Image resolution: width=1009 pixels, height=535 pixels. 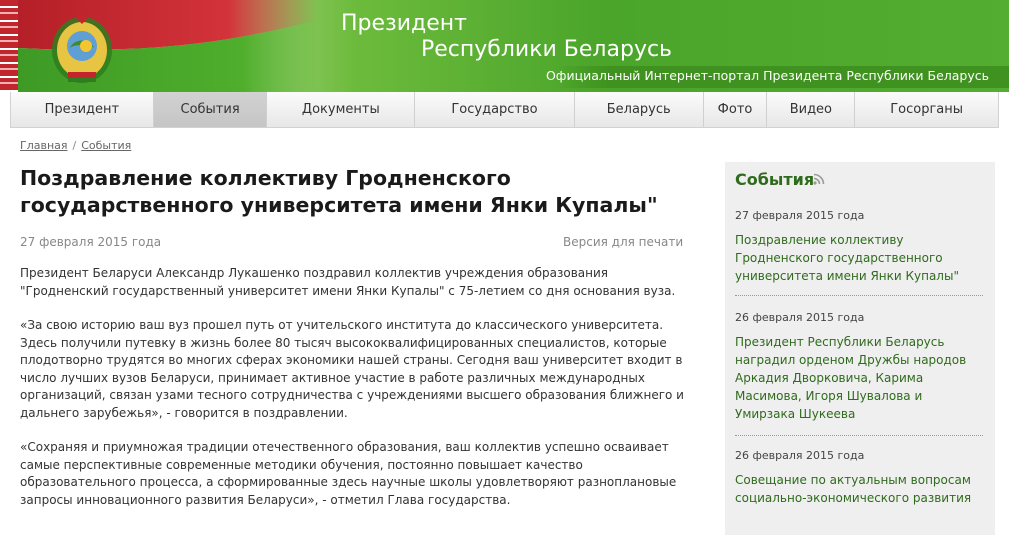 I want to click on nav-item-state: Государство, so click(x=495, y=109).